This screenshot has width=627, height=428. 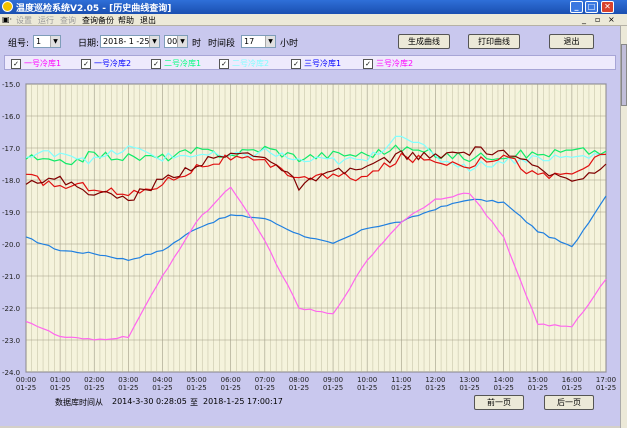 I want to click on group-select: 1 ▼, so click(x=47, y=41).